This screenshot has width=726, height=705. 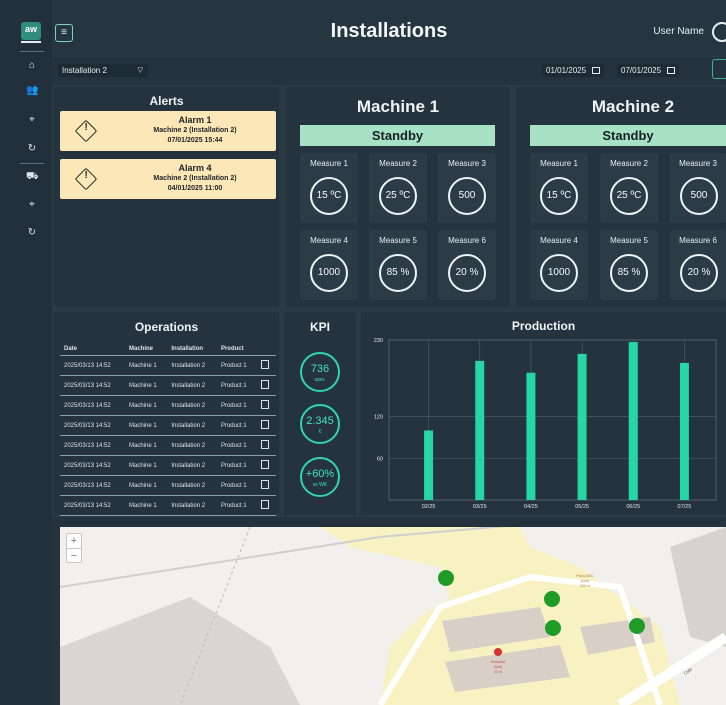 I want to click on kpi-value: 2.345, so click(x=320, y=421).